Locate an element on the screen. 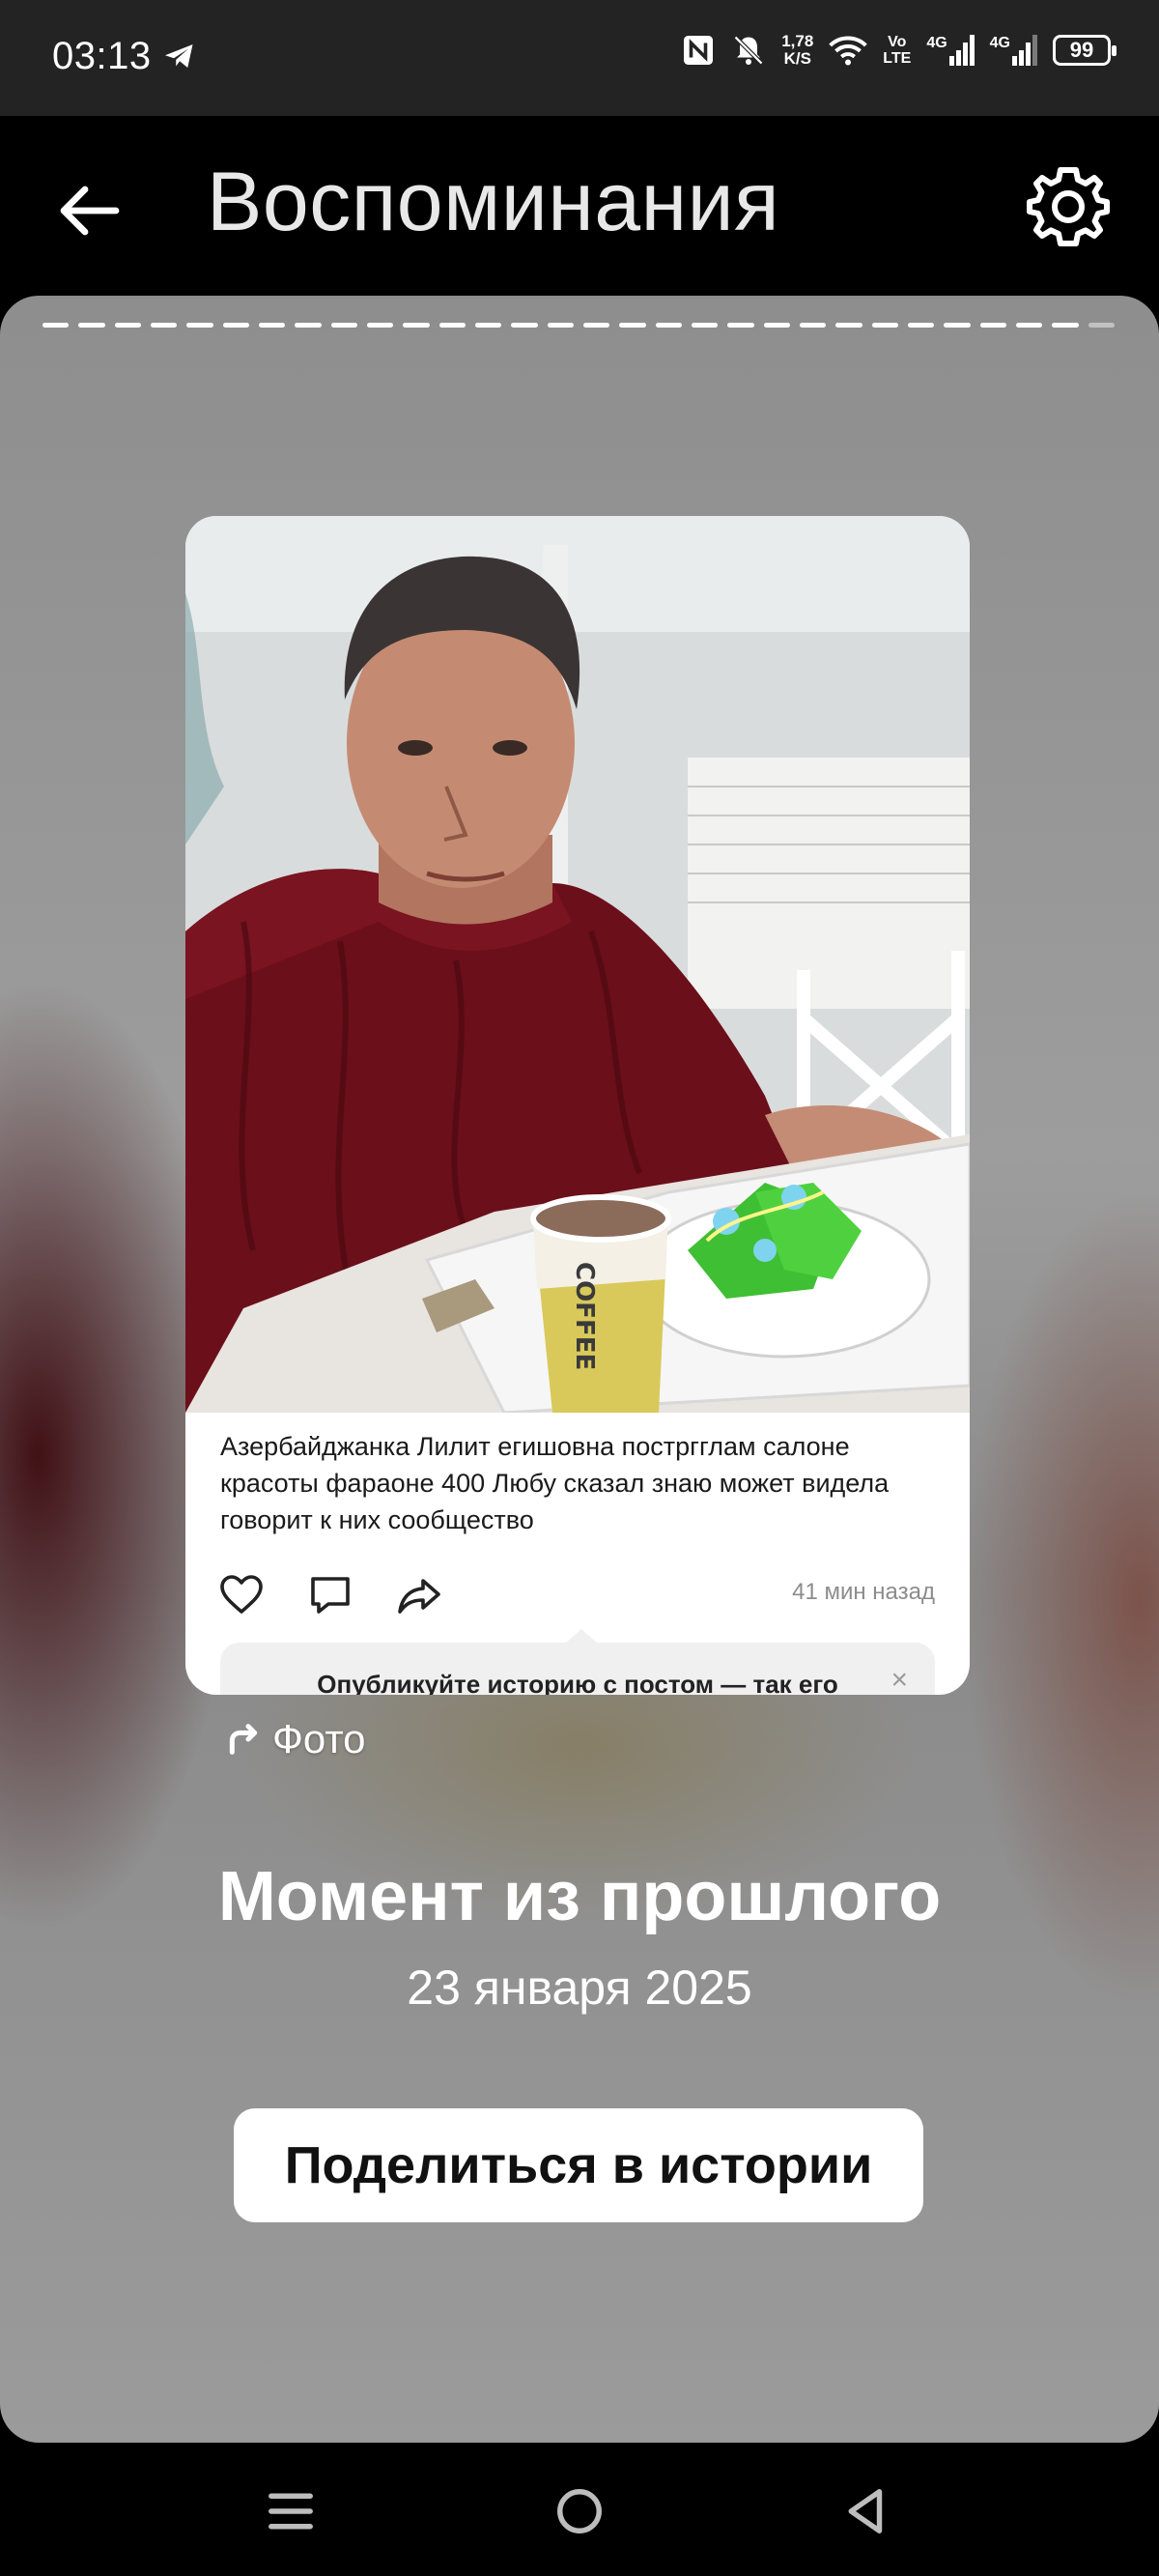 The width and height of the screenshot is (1159, 2576). bell-off-icon is located at coordinates (749, 51).